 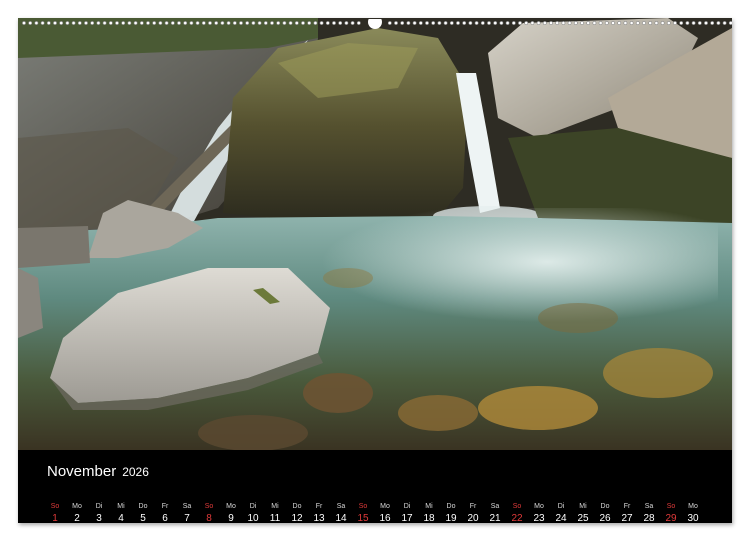 I want to click on calendar-day: So 22, so click(x=517, y=512).